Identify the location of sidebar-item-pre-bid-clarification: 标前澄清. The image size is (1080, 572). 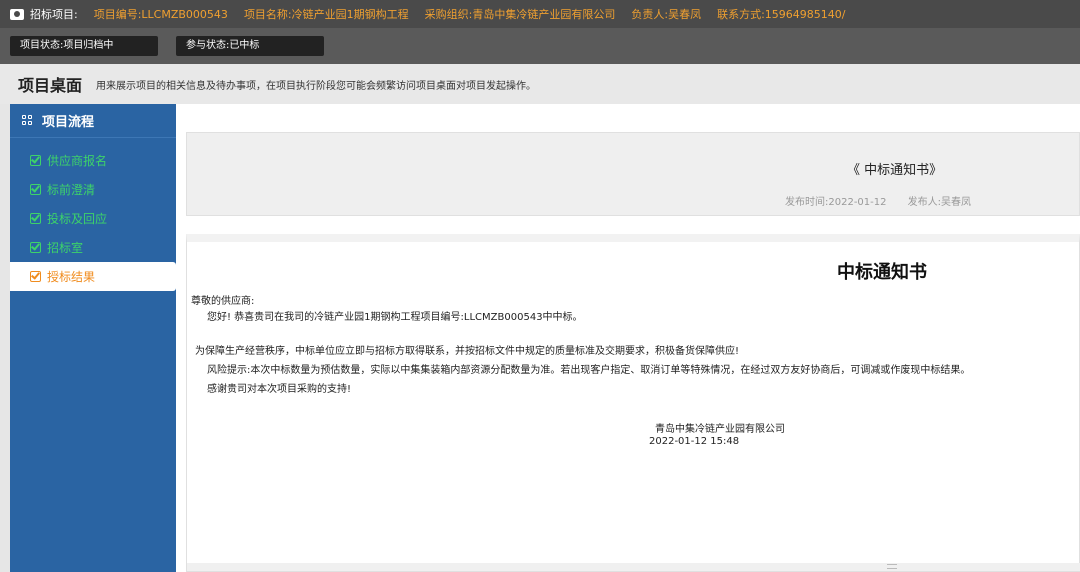
(93, 189).